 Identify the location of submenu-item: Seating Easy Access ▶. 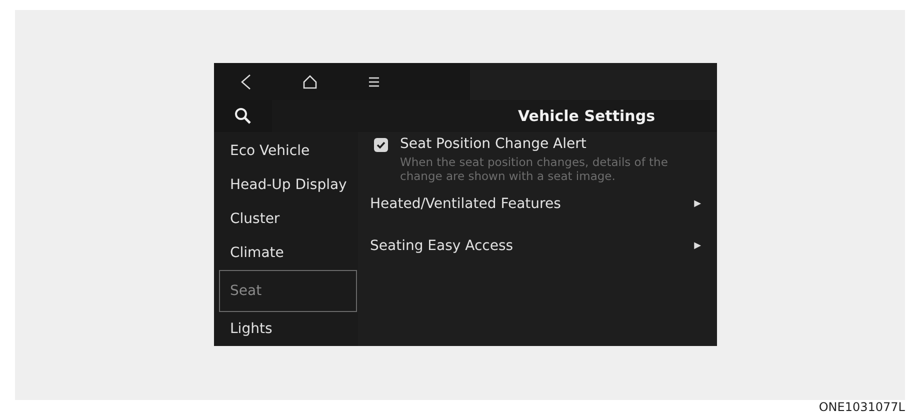
(535, 247).